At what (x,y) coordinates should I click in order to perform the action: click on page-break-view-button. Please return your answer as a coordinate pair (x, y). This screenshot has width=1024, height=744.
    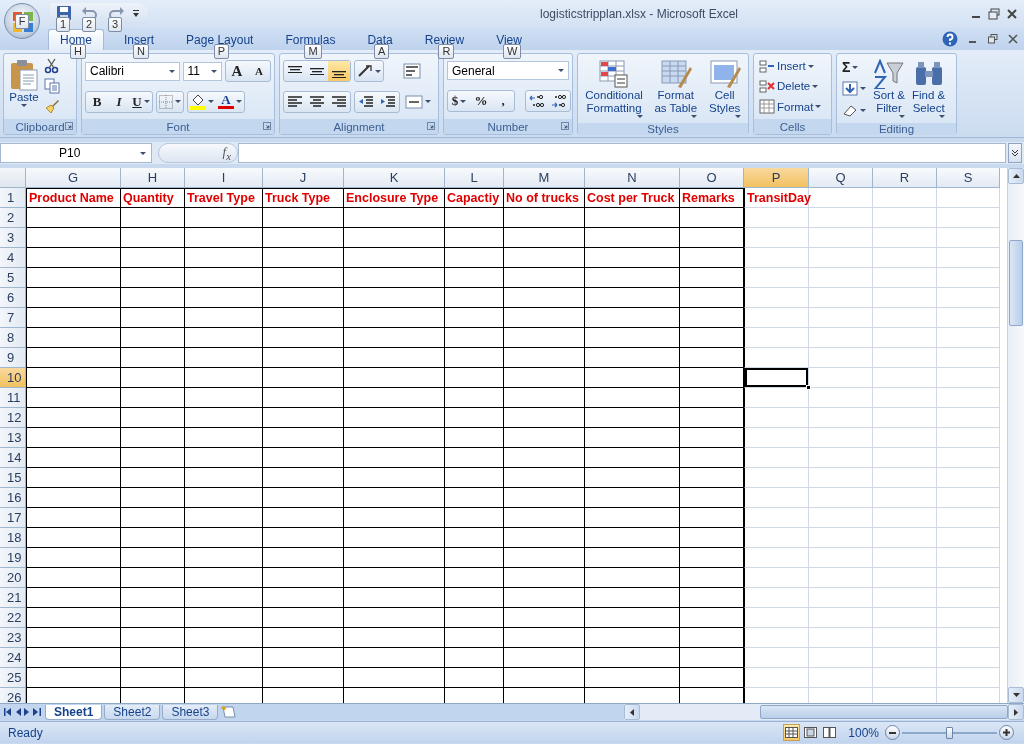
    Looking at the image, I should click on (830, 732).